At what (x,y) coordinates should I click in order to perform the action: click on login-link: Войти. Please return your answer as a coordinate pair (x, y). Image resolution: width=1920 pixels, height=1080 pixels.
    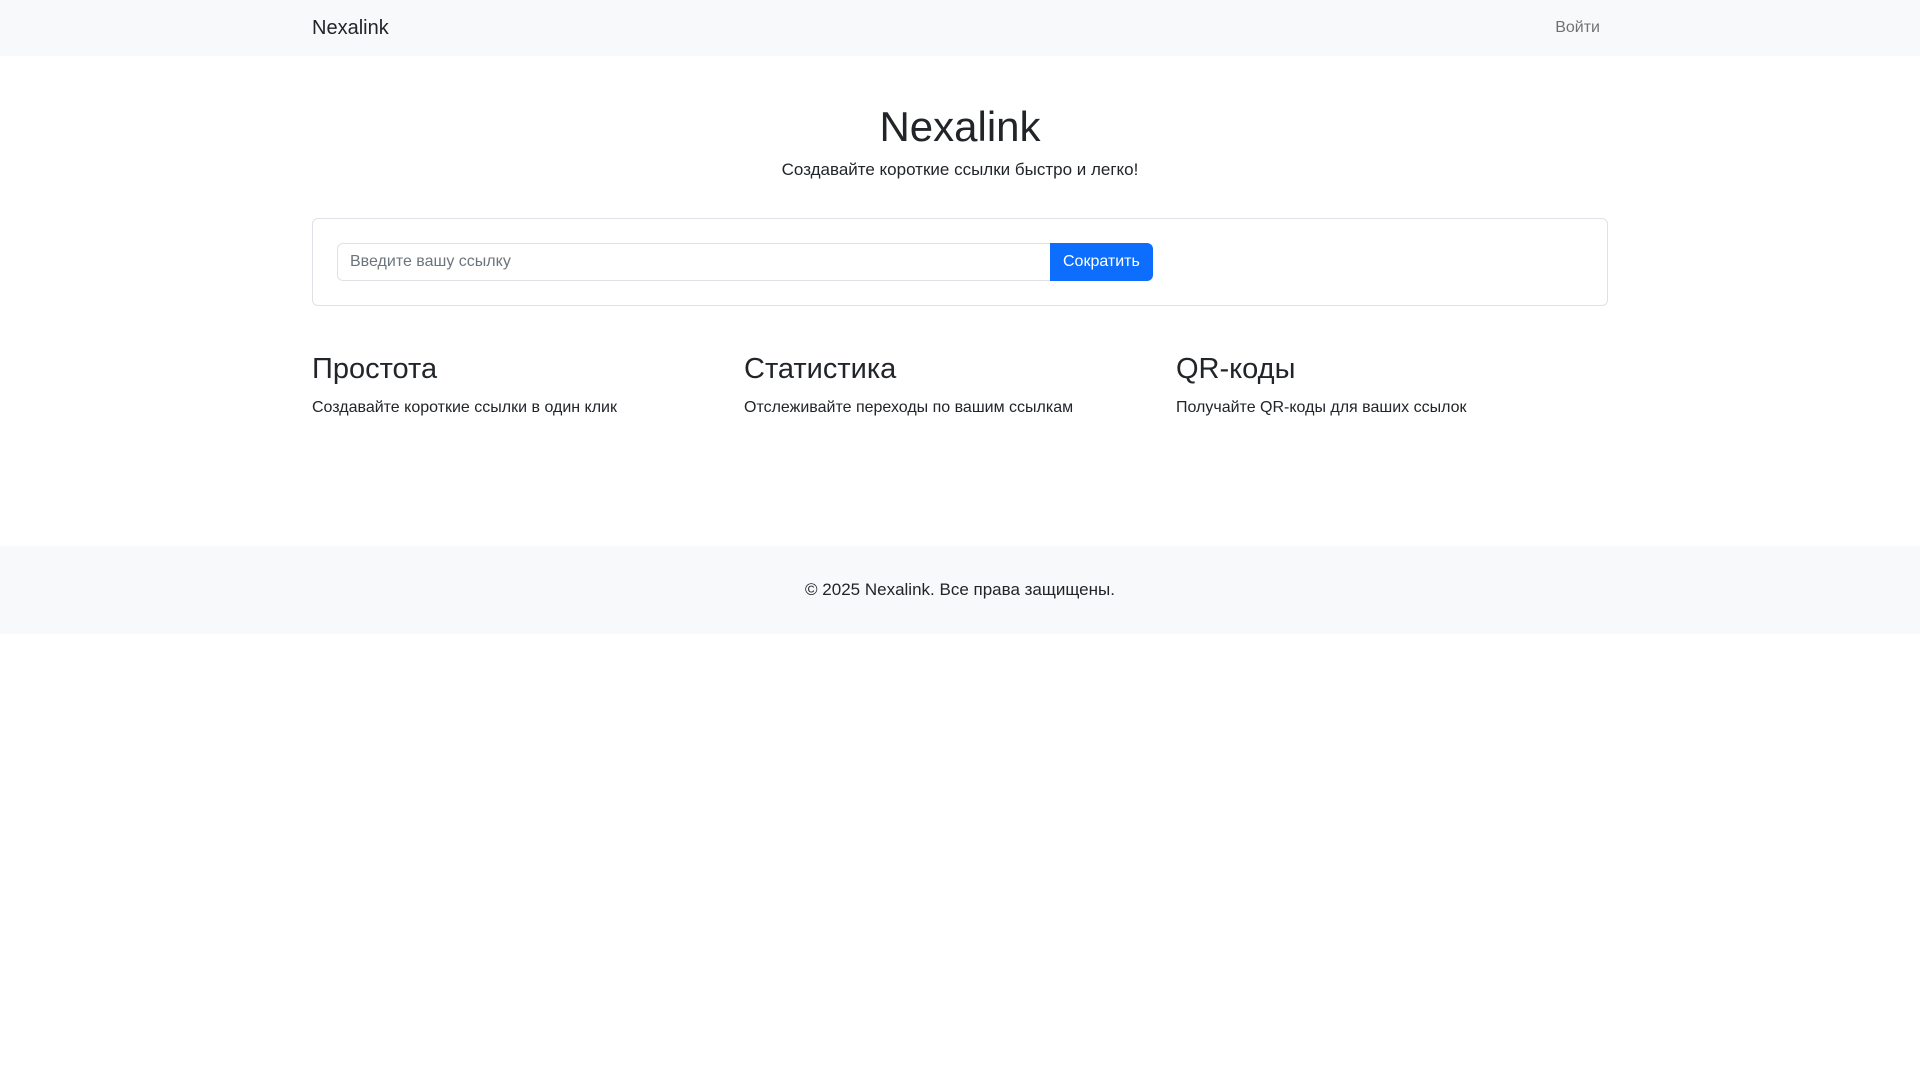
    Looking at the image, I should click on (1577, 28).